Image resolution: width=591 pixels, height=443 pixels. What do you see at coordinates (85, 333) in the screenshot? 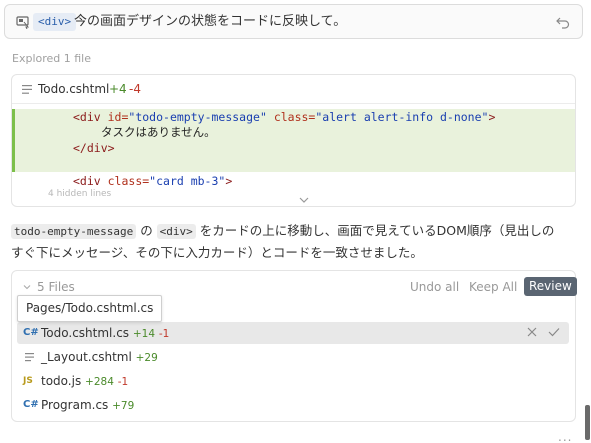
I see `file-name: Todo.cshtml.cs` at bounding box center [85, 333].